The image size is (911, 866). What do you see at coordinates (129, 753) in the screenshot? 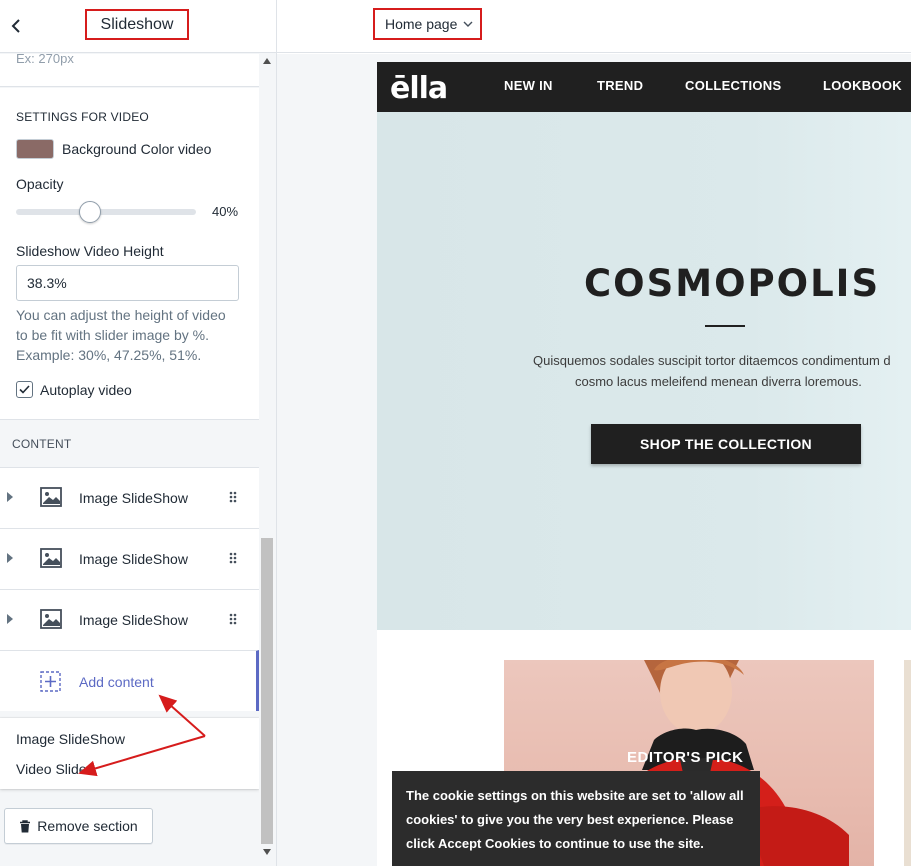
I see `add-content-popover: Image SlideShow Video Slider` at bounding box center [129, 753].